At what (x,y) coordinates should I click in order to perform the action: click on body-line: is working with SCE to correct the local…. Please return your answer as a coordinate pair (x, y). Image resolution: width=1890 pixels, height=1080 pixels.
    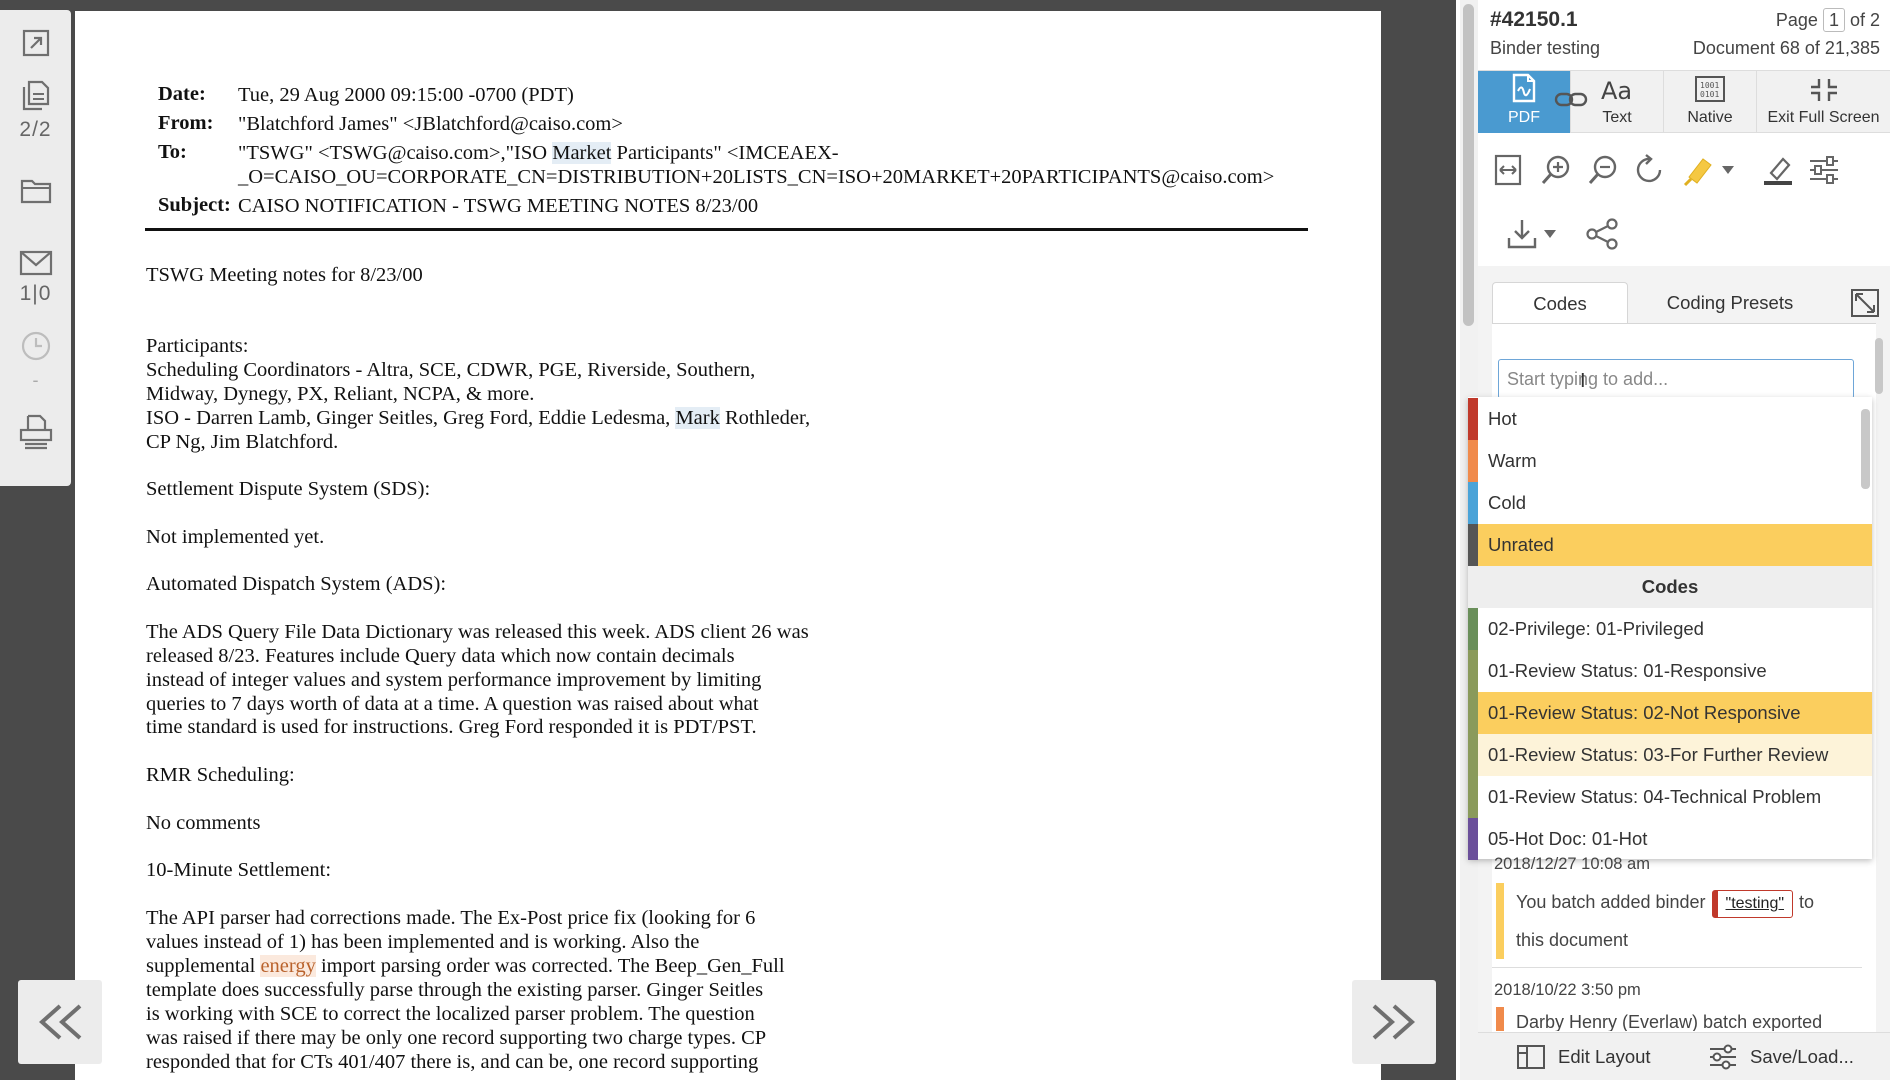
    Looking at the image, I should click on (450, 1014).